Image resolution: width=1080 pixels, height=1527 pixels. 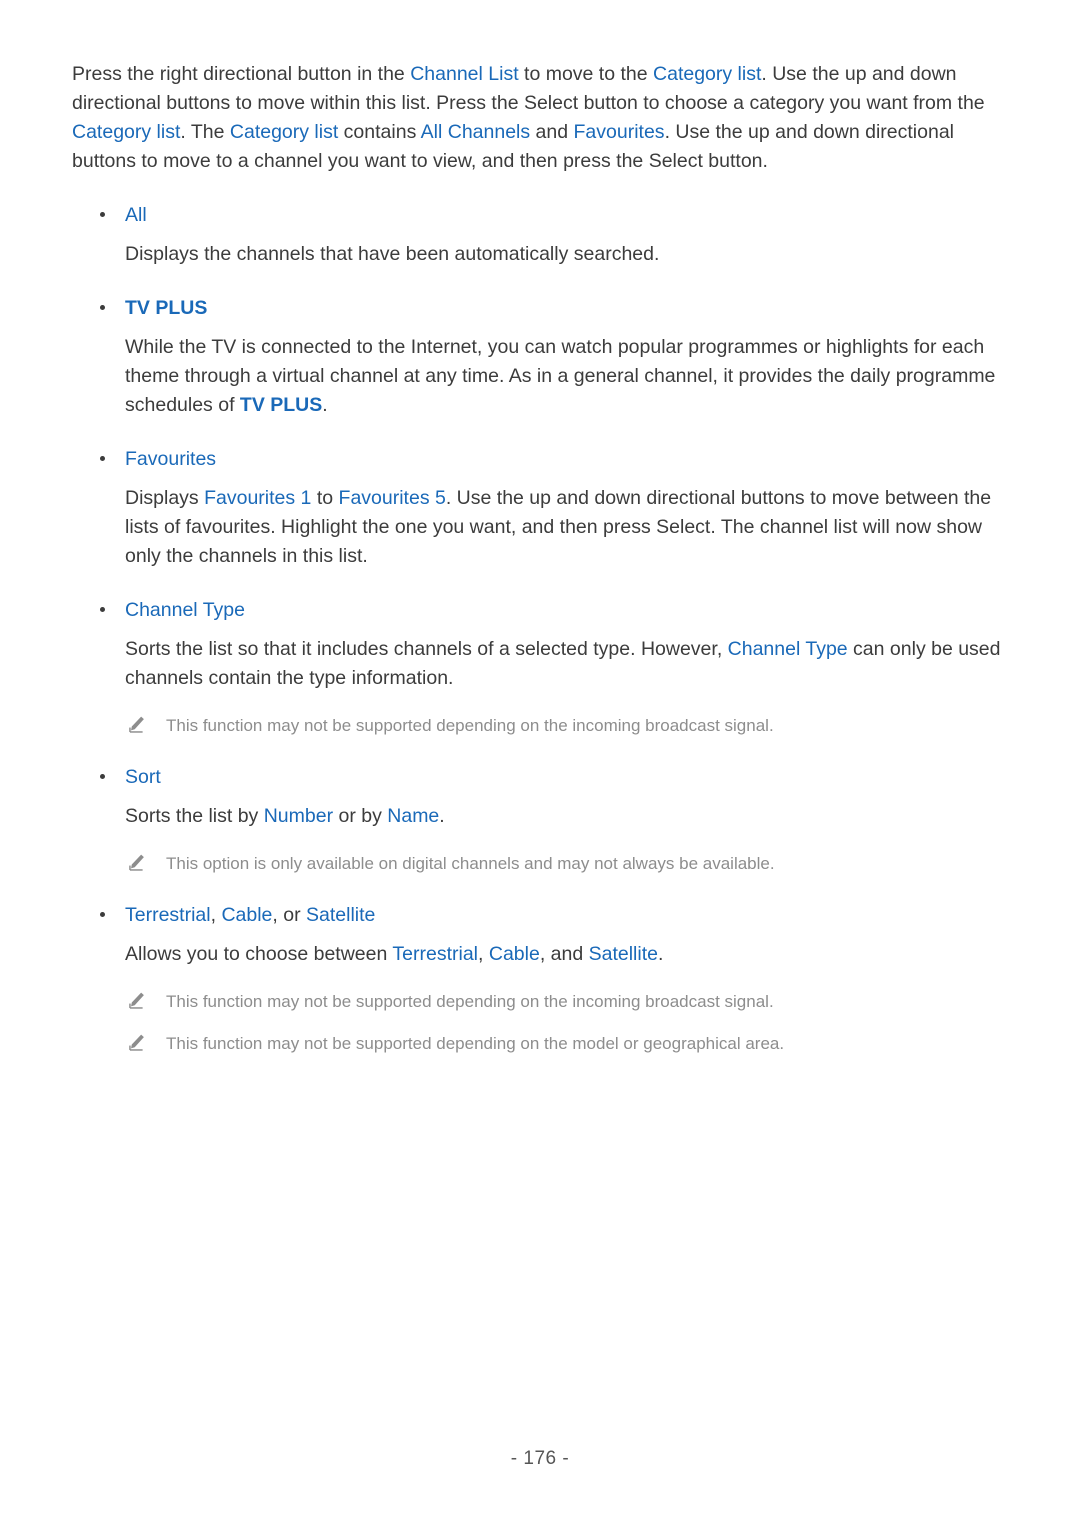 What do you see at coordinates (619, 132) in the screenshot?
I see `keyword-favourites: Favourites` at bounding box center [619, 132].